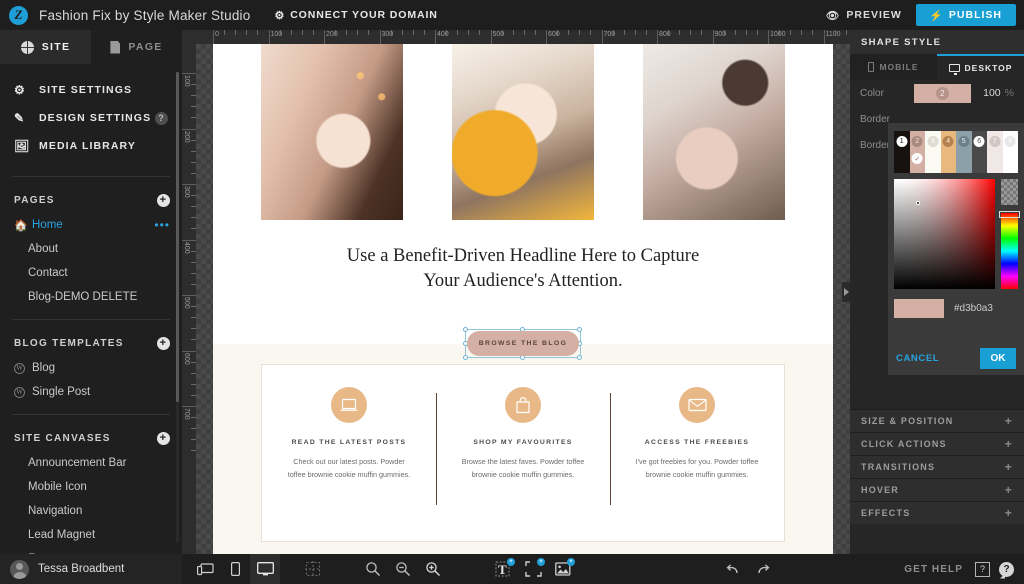 The height and width of the screenshot is (584, 1024). Describe the element at coordinates (163, 200) in the screenshot. I see `add-page-button: +` at that location.